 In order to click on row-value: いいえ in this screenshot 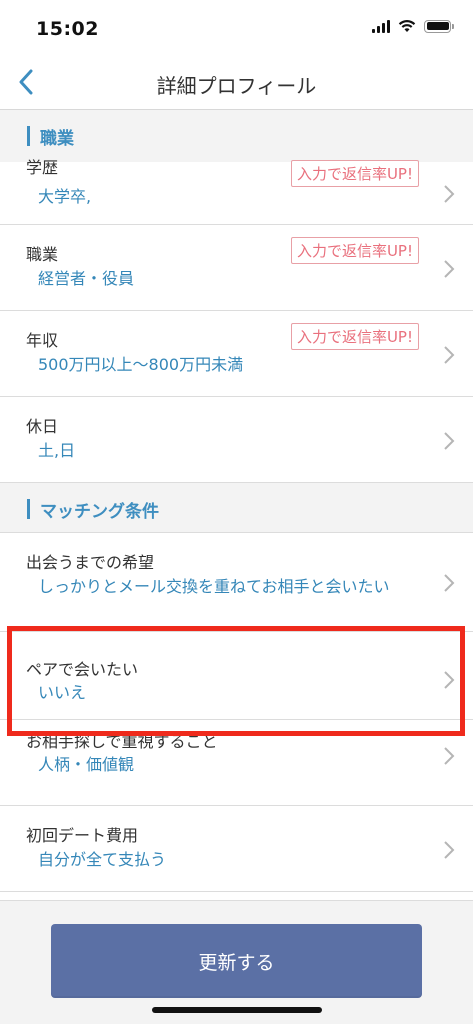, I will do `click(62, 692)`.